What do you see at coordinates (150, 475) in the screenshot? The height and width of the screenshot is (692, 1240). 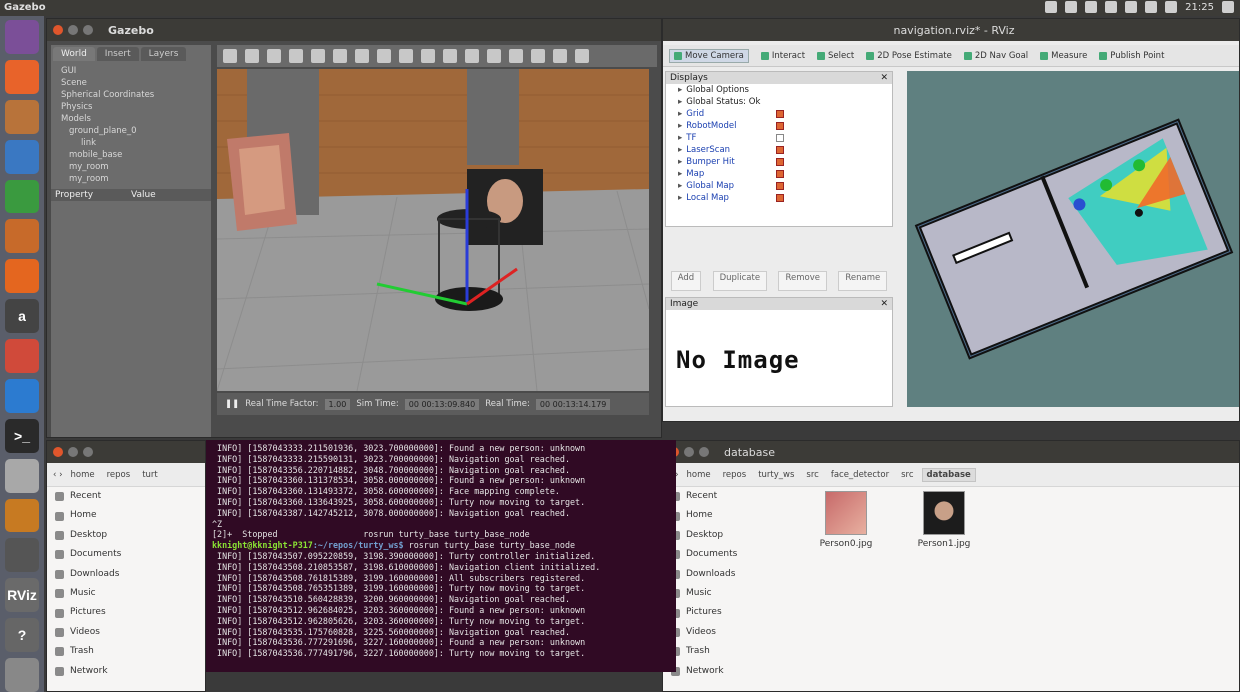 I see `breadcrumb-item: turt` at bounding box center [150, 475].